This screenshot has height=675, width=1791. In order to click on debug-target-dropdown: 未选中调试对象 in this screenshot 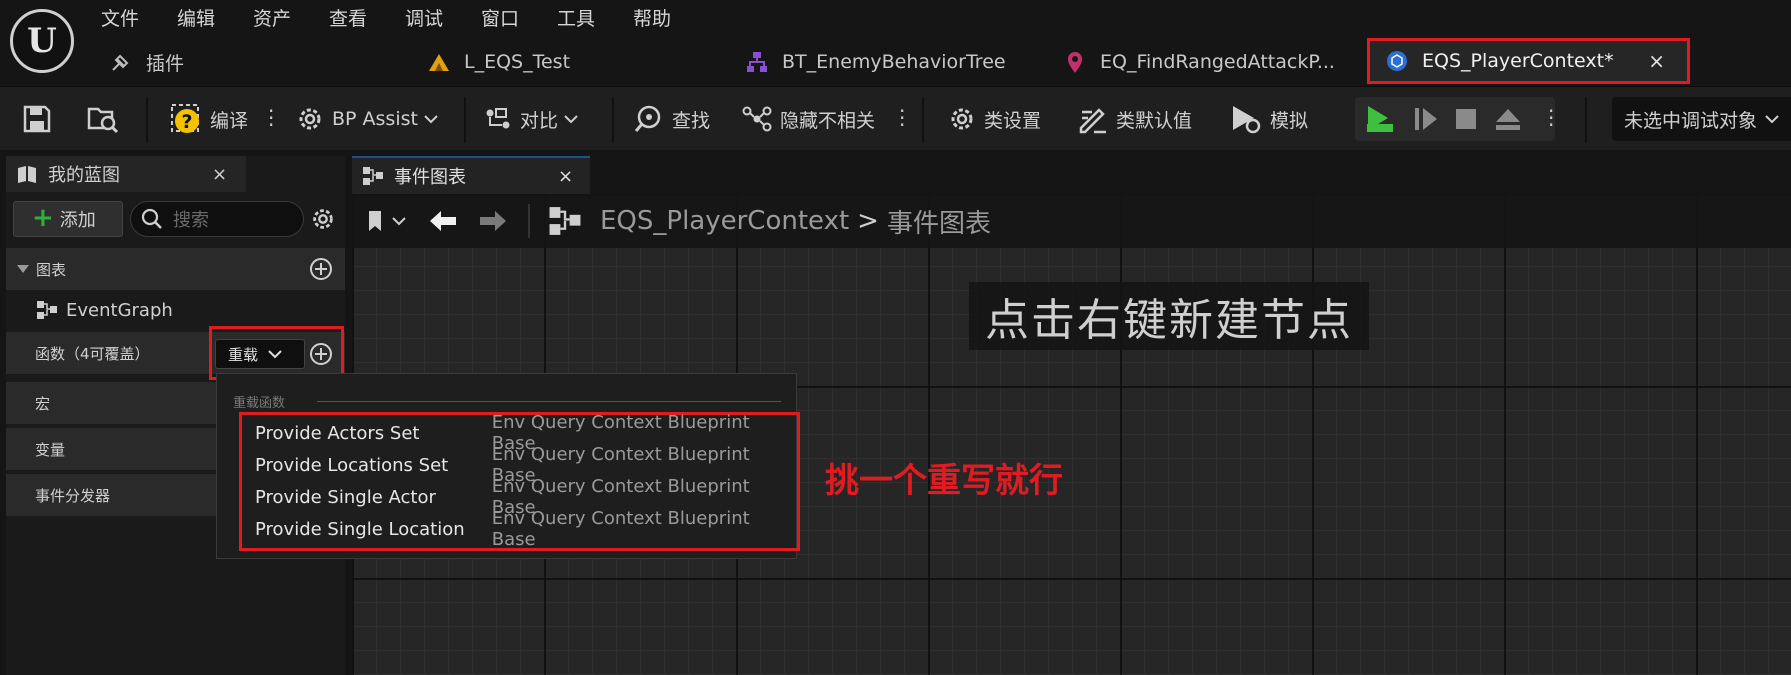, I will do `click(1701, 119)`.